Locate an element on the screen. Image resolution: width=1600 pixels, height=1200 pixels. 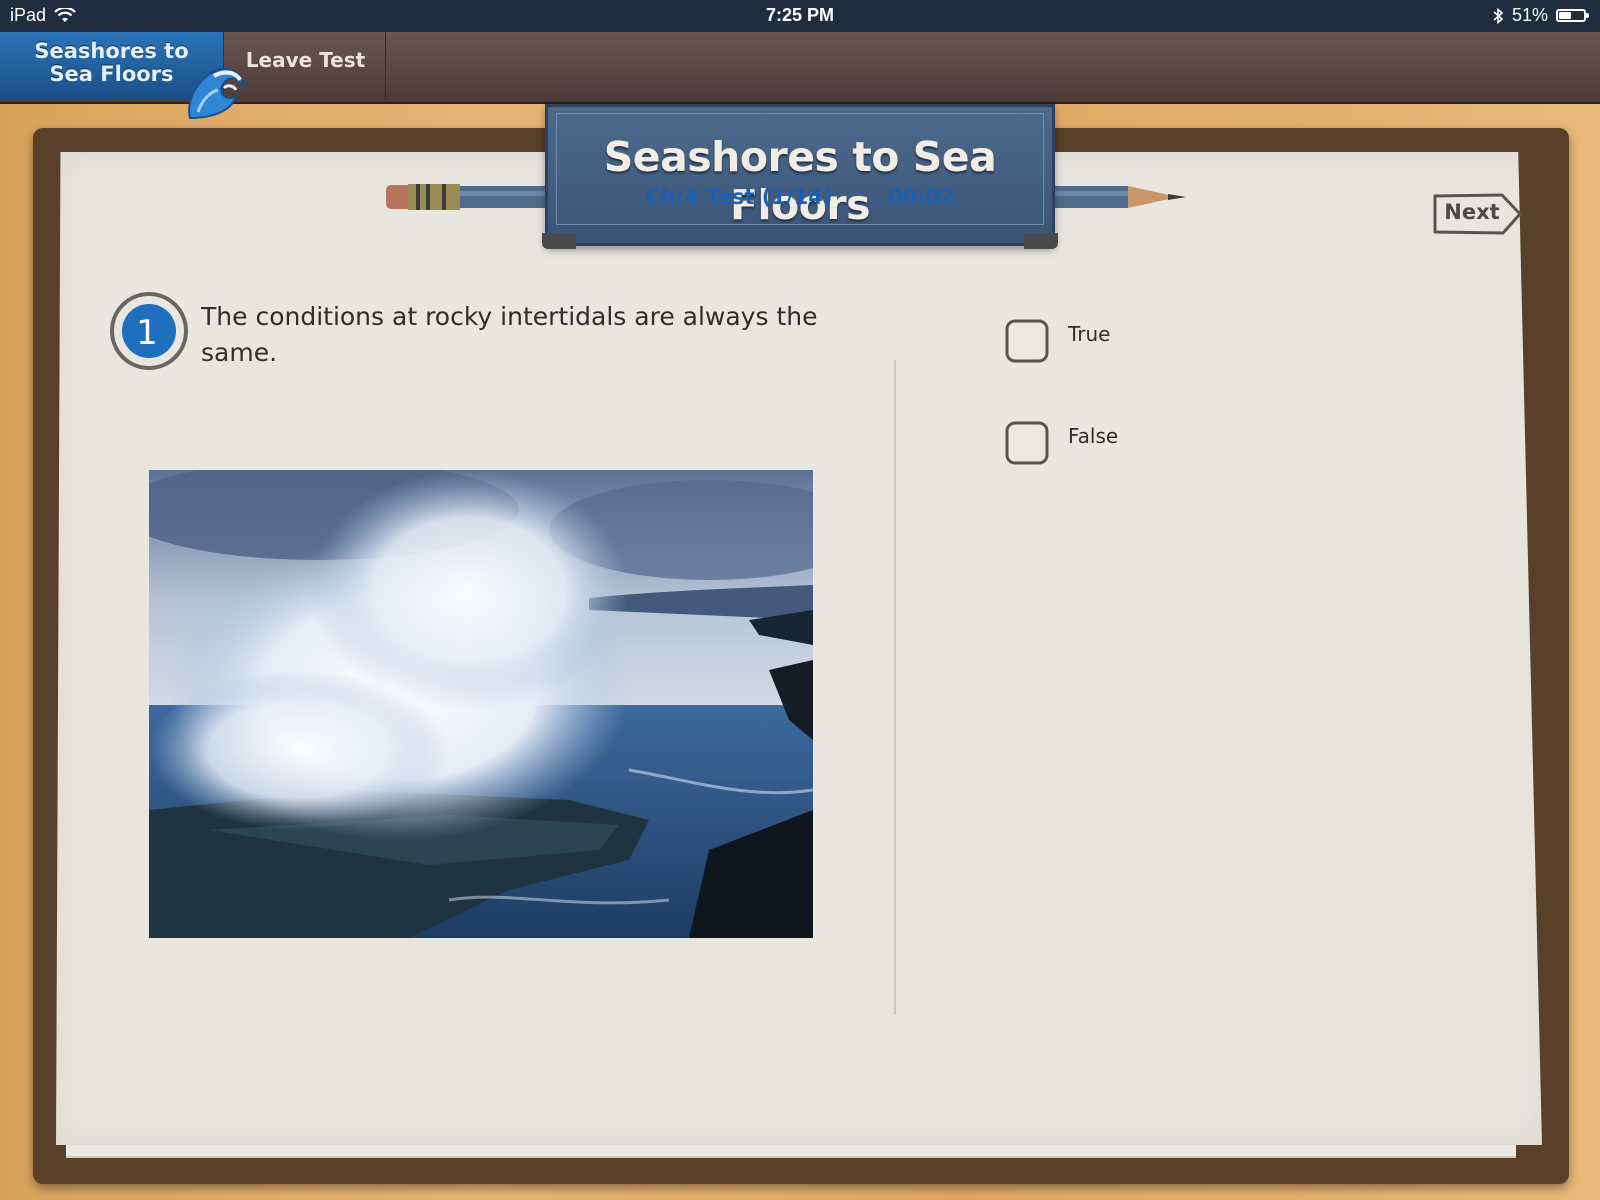
status-bar: iPad 7:25 PM 51% is located at coordinates (800, 16).